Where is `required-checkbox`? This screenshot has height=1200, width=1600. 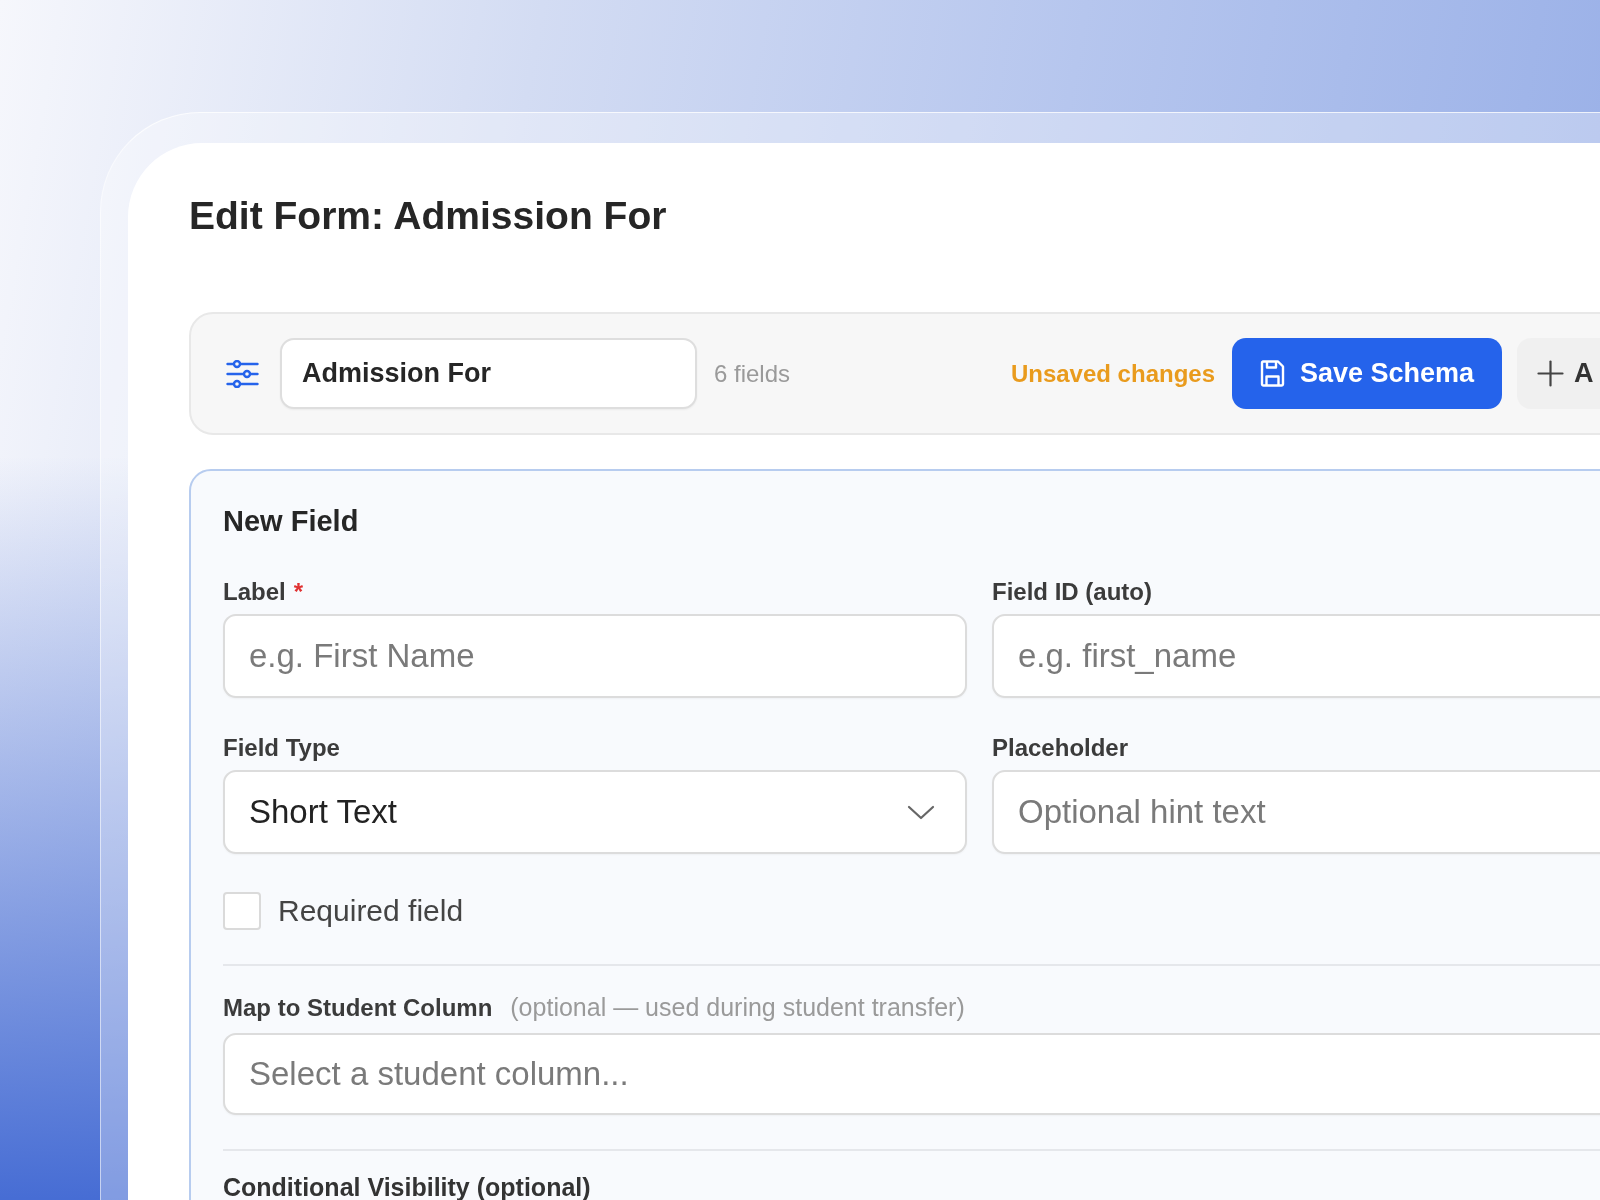
required-checkbox is located at coordinates (242, 910).